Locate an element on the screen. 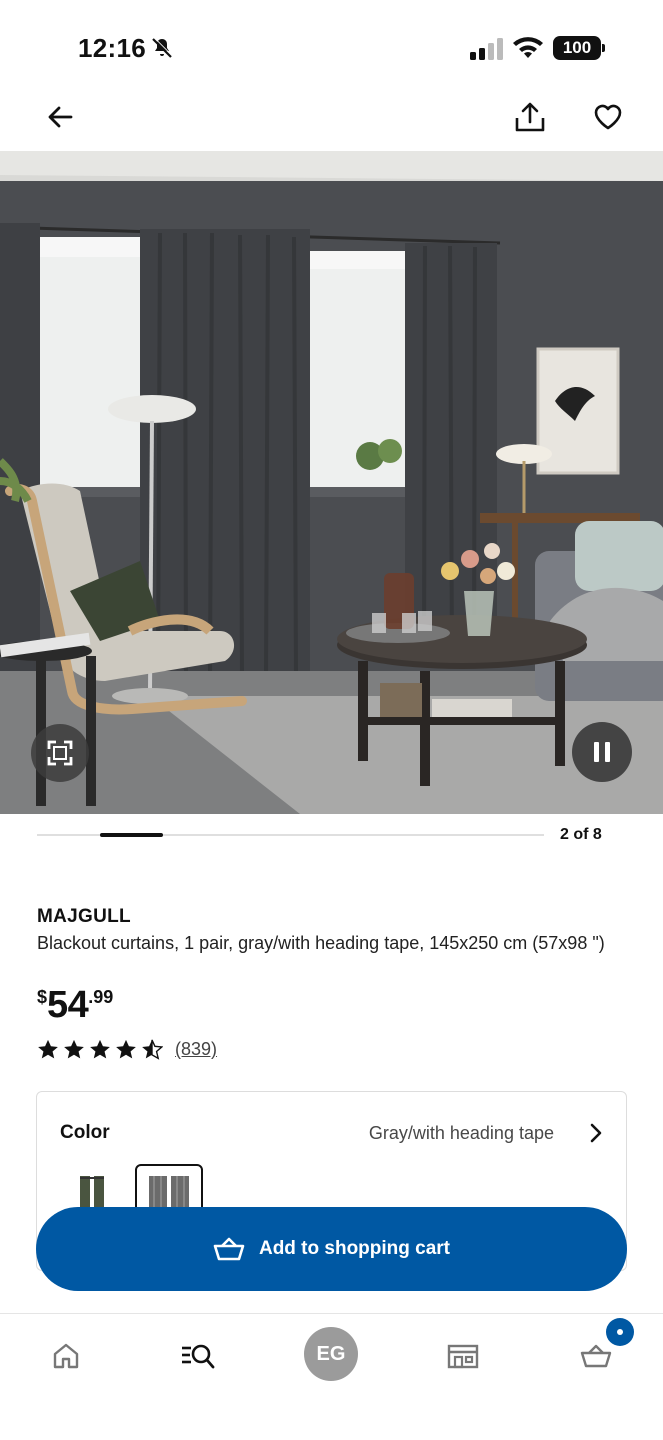  tab-search is located at coordinates (198, 1356).